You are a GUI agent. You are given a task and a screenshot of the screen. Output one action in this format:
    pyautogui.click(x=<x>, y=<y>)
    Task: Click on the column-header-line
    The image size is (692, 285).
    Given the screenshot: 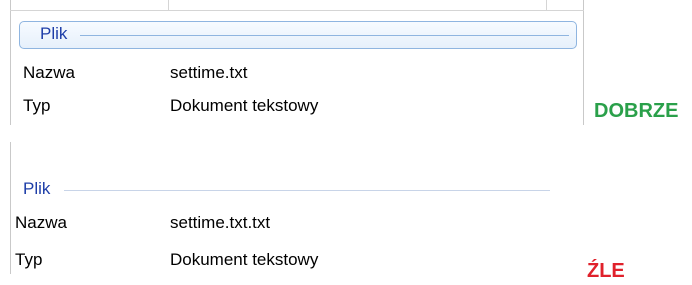 What is the action you would take?
    pyautogui.click(x=297, y=10)
    